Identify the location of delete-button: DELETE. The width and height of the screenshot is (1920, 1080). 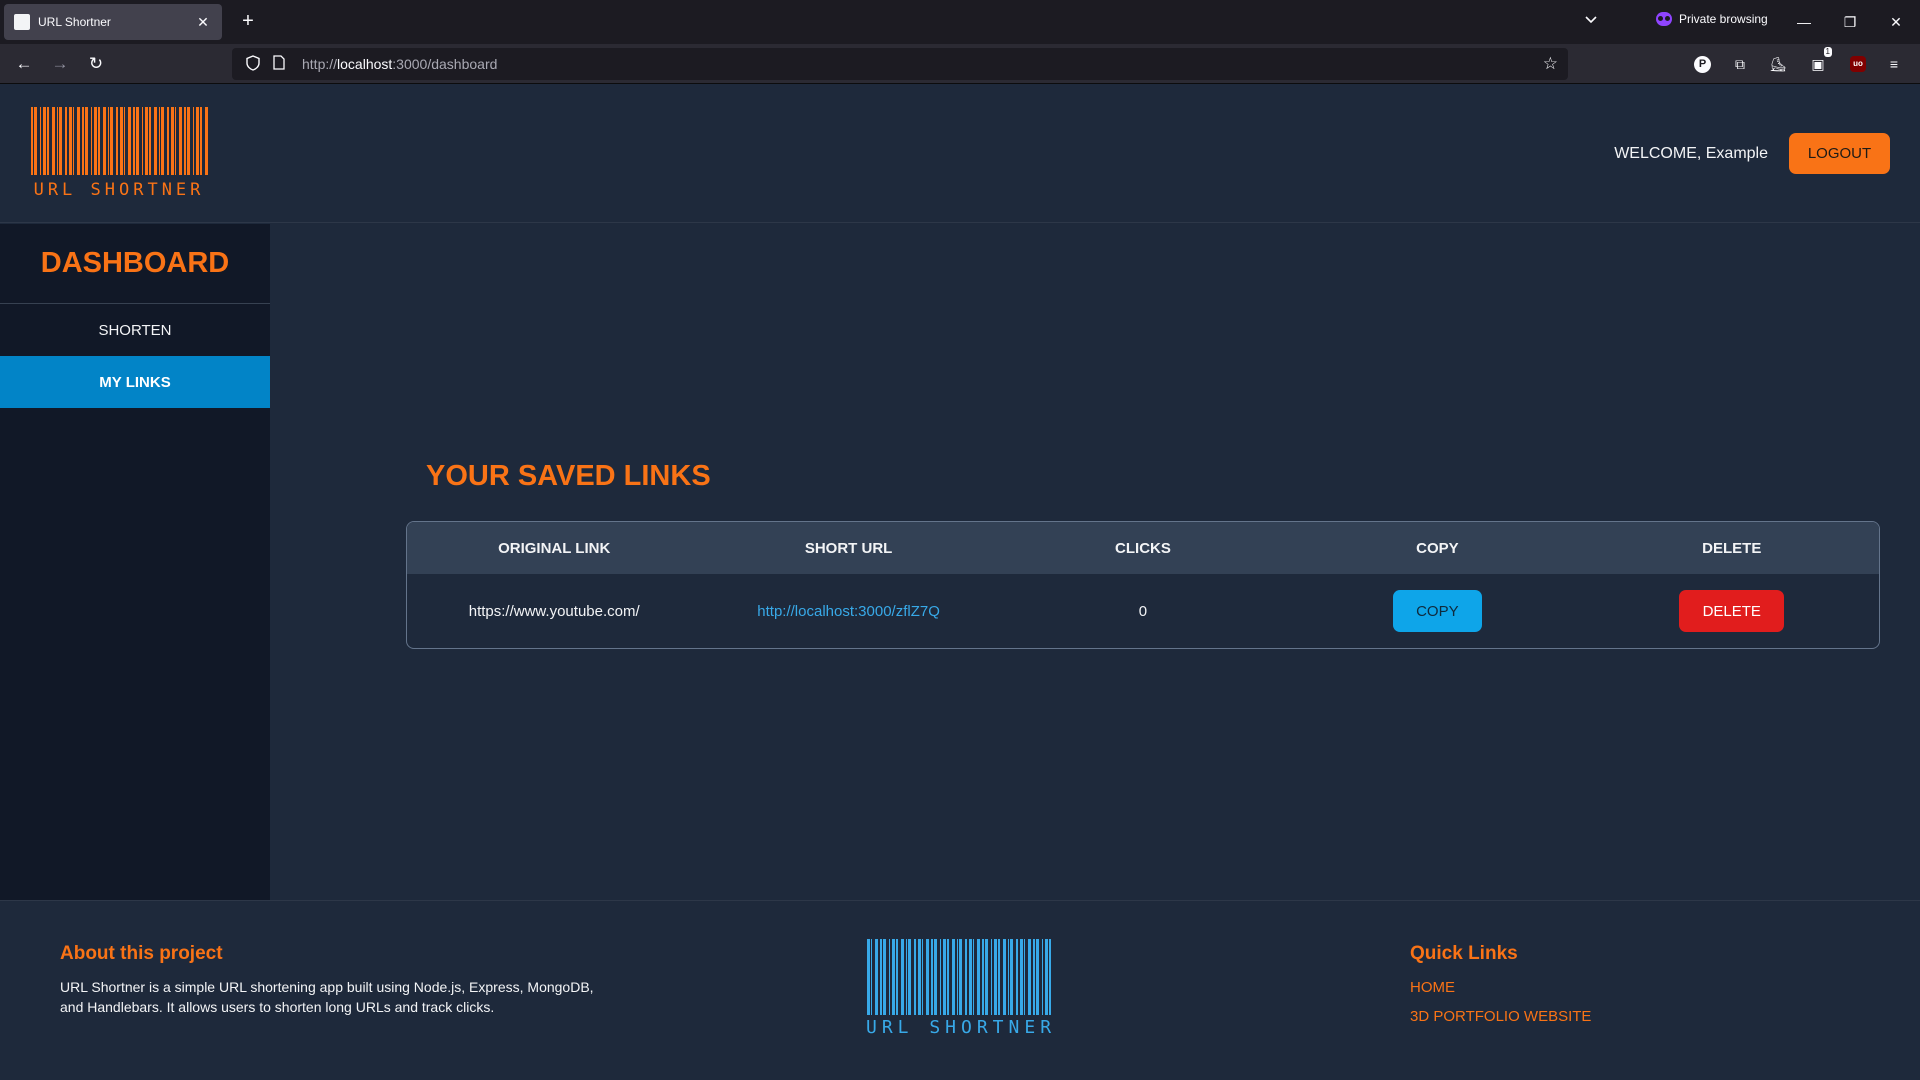
(1732, 611).